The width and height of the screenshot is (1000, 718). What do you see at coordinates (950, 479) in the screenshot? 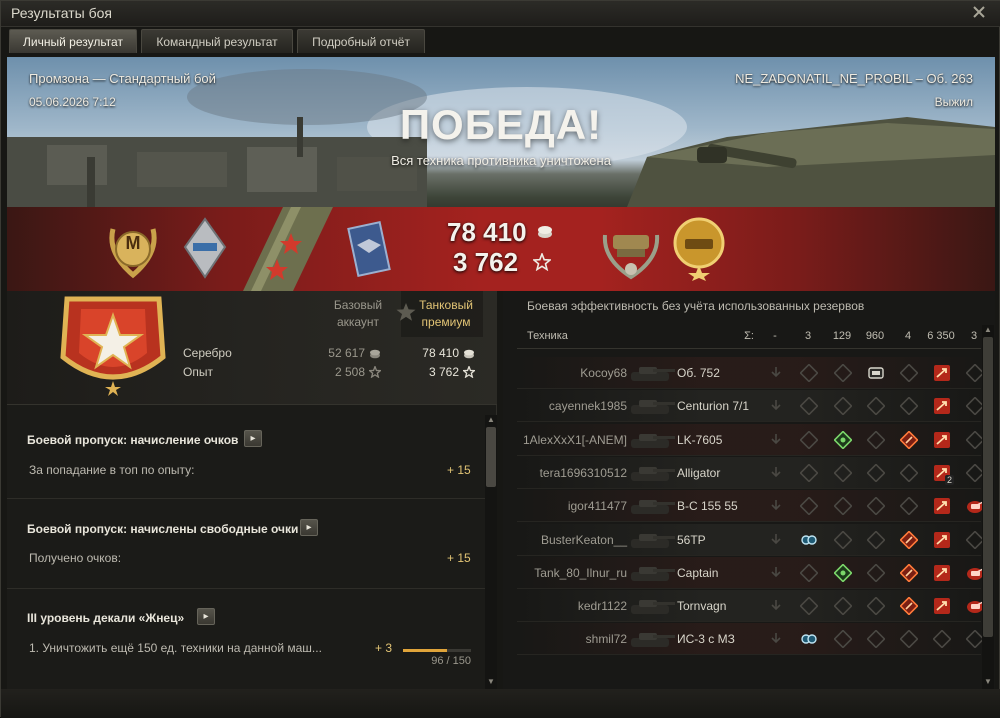
I see `damage-count-badge: 2` at bounding box center [950, 479].